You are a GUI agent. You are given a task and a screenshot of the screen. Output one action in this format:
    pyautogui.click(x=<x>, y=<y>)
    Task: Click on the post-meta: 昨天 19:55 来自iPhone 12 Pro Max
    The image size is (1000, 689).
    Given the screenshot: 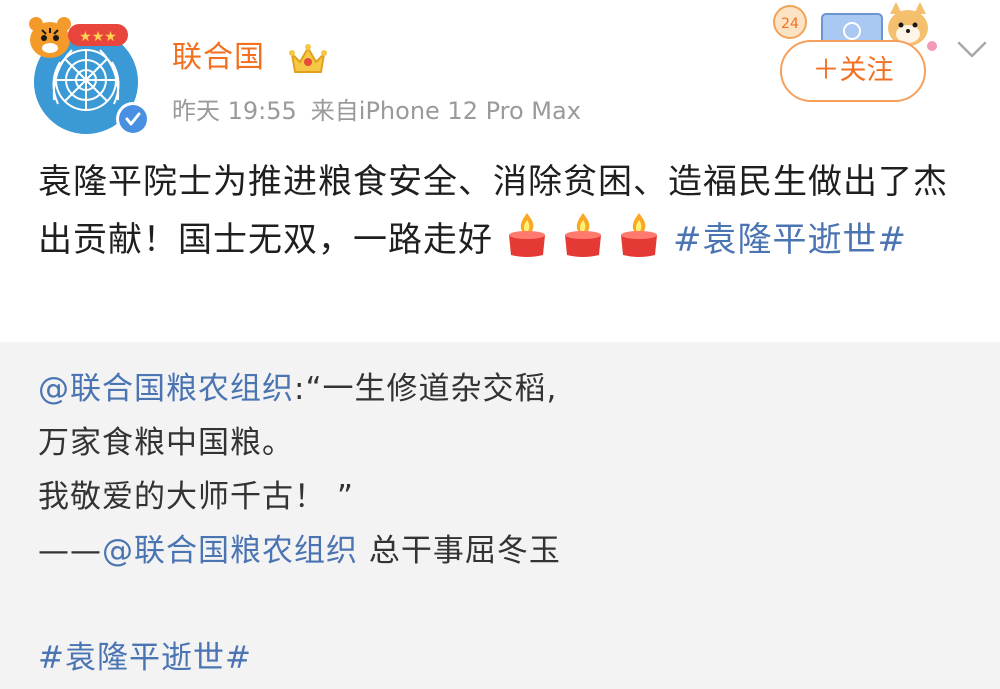 What is the action you would take?
    pyautogui.click(x=383, y=111)
    